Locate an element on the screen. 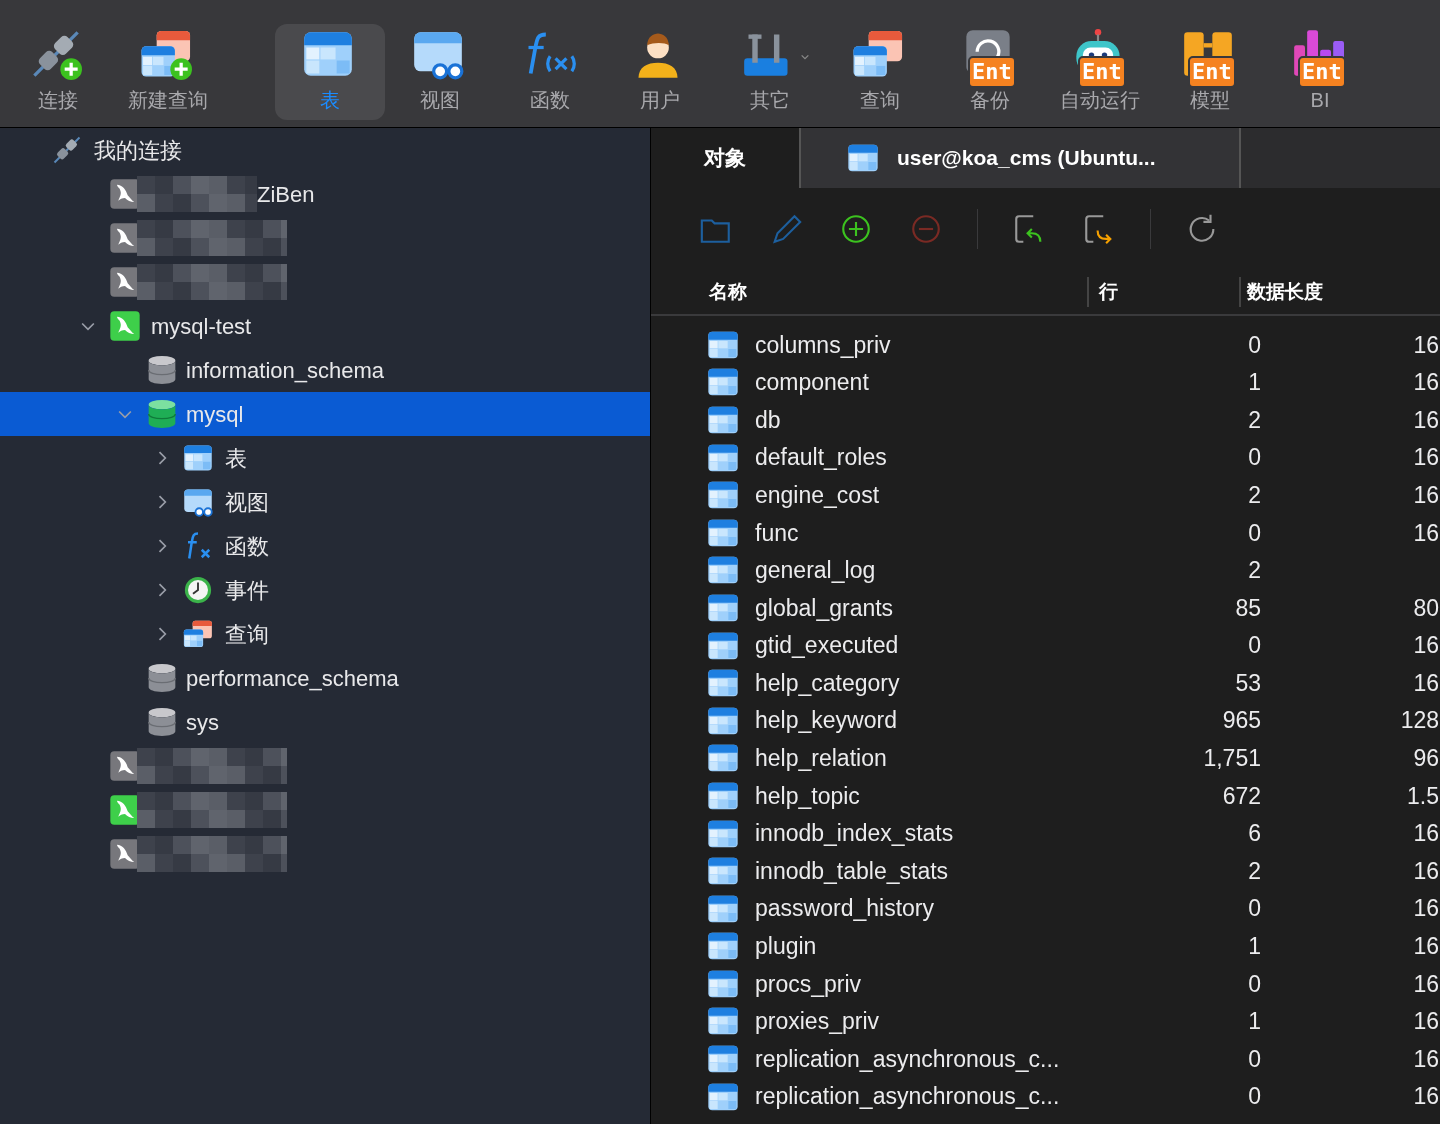 This screenshot has width=1440, height=1124. group-label: 我的连接 is located at coordinates (138, 150).